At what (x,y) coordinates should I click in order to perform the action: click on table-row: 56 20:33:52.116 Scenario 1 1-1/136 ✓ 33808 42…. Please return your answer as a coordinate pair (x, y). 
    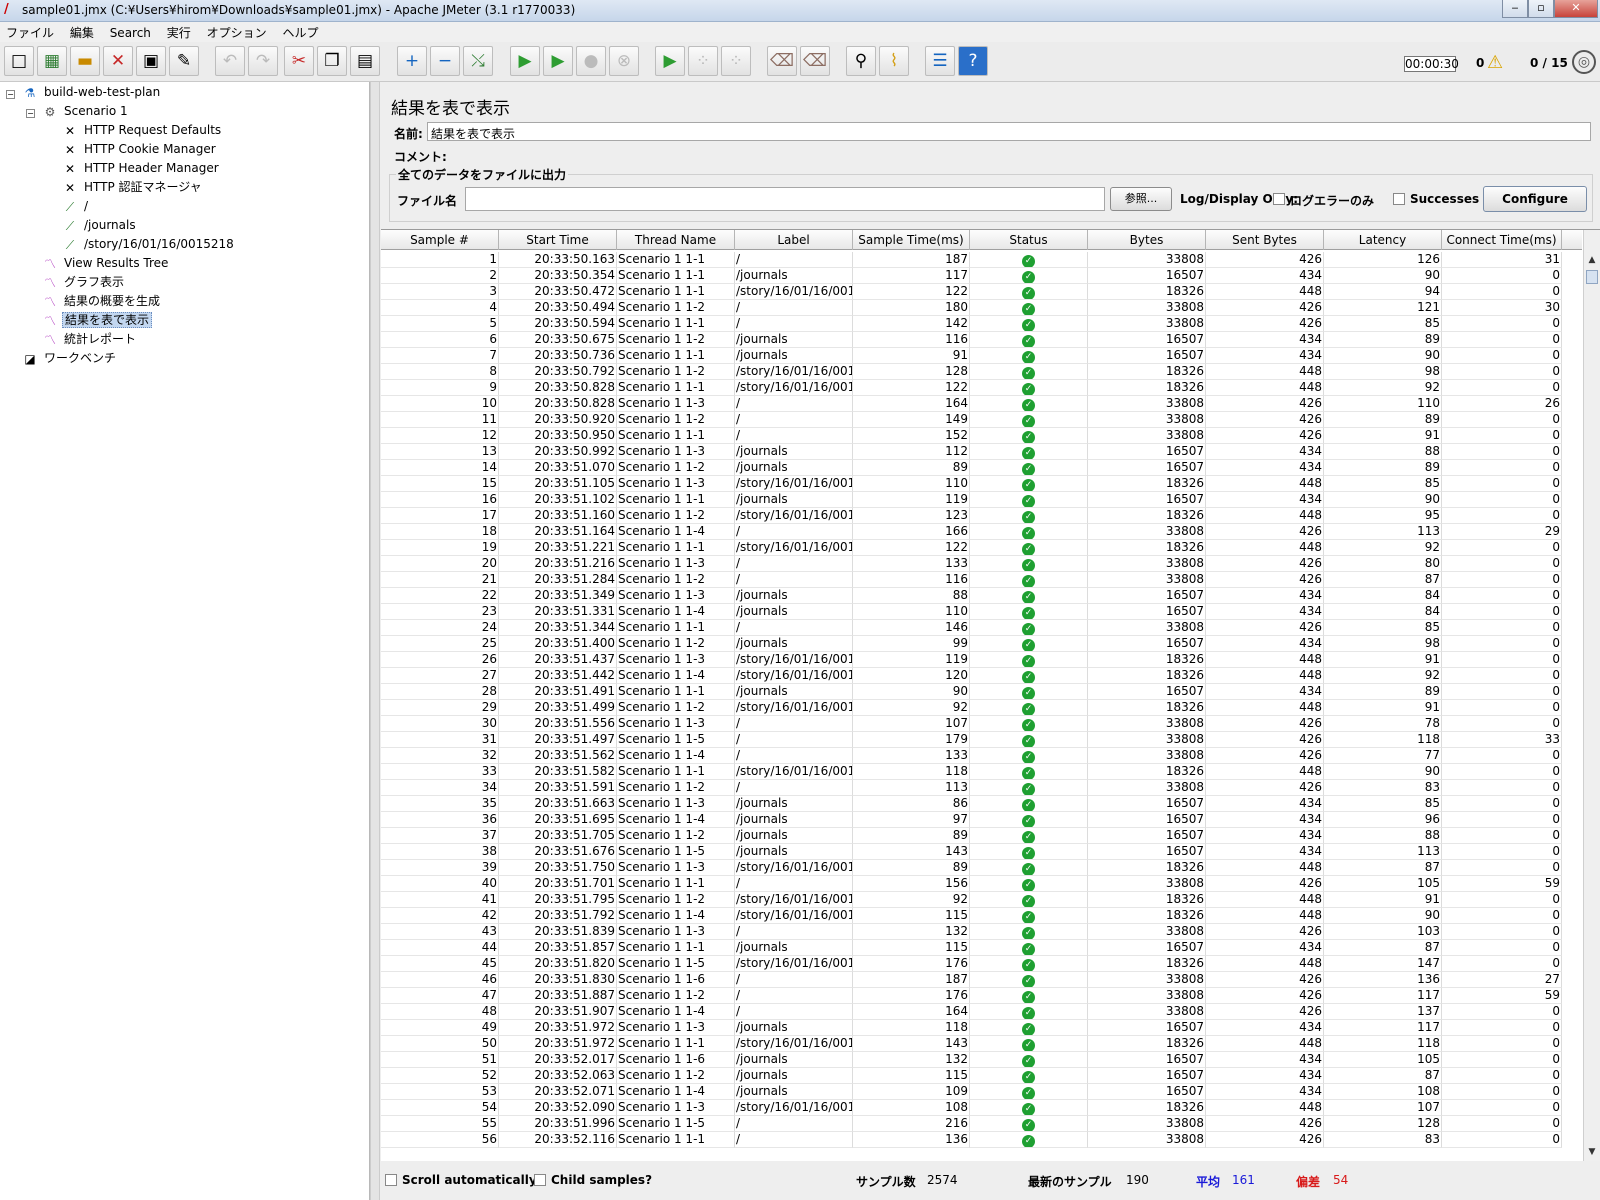
    Looking at the image, I should click on (981, 1140).